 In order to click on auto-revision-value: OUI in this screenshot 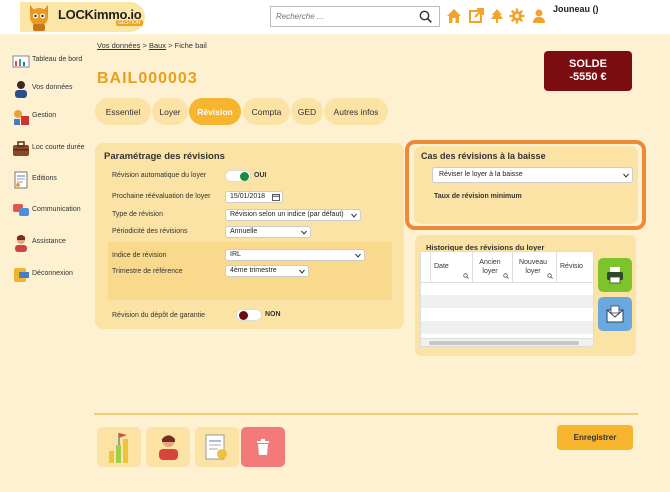, I will do `click(260, 175)`.